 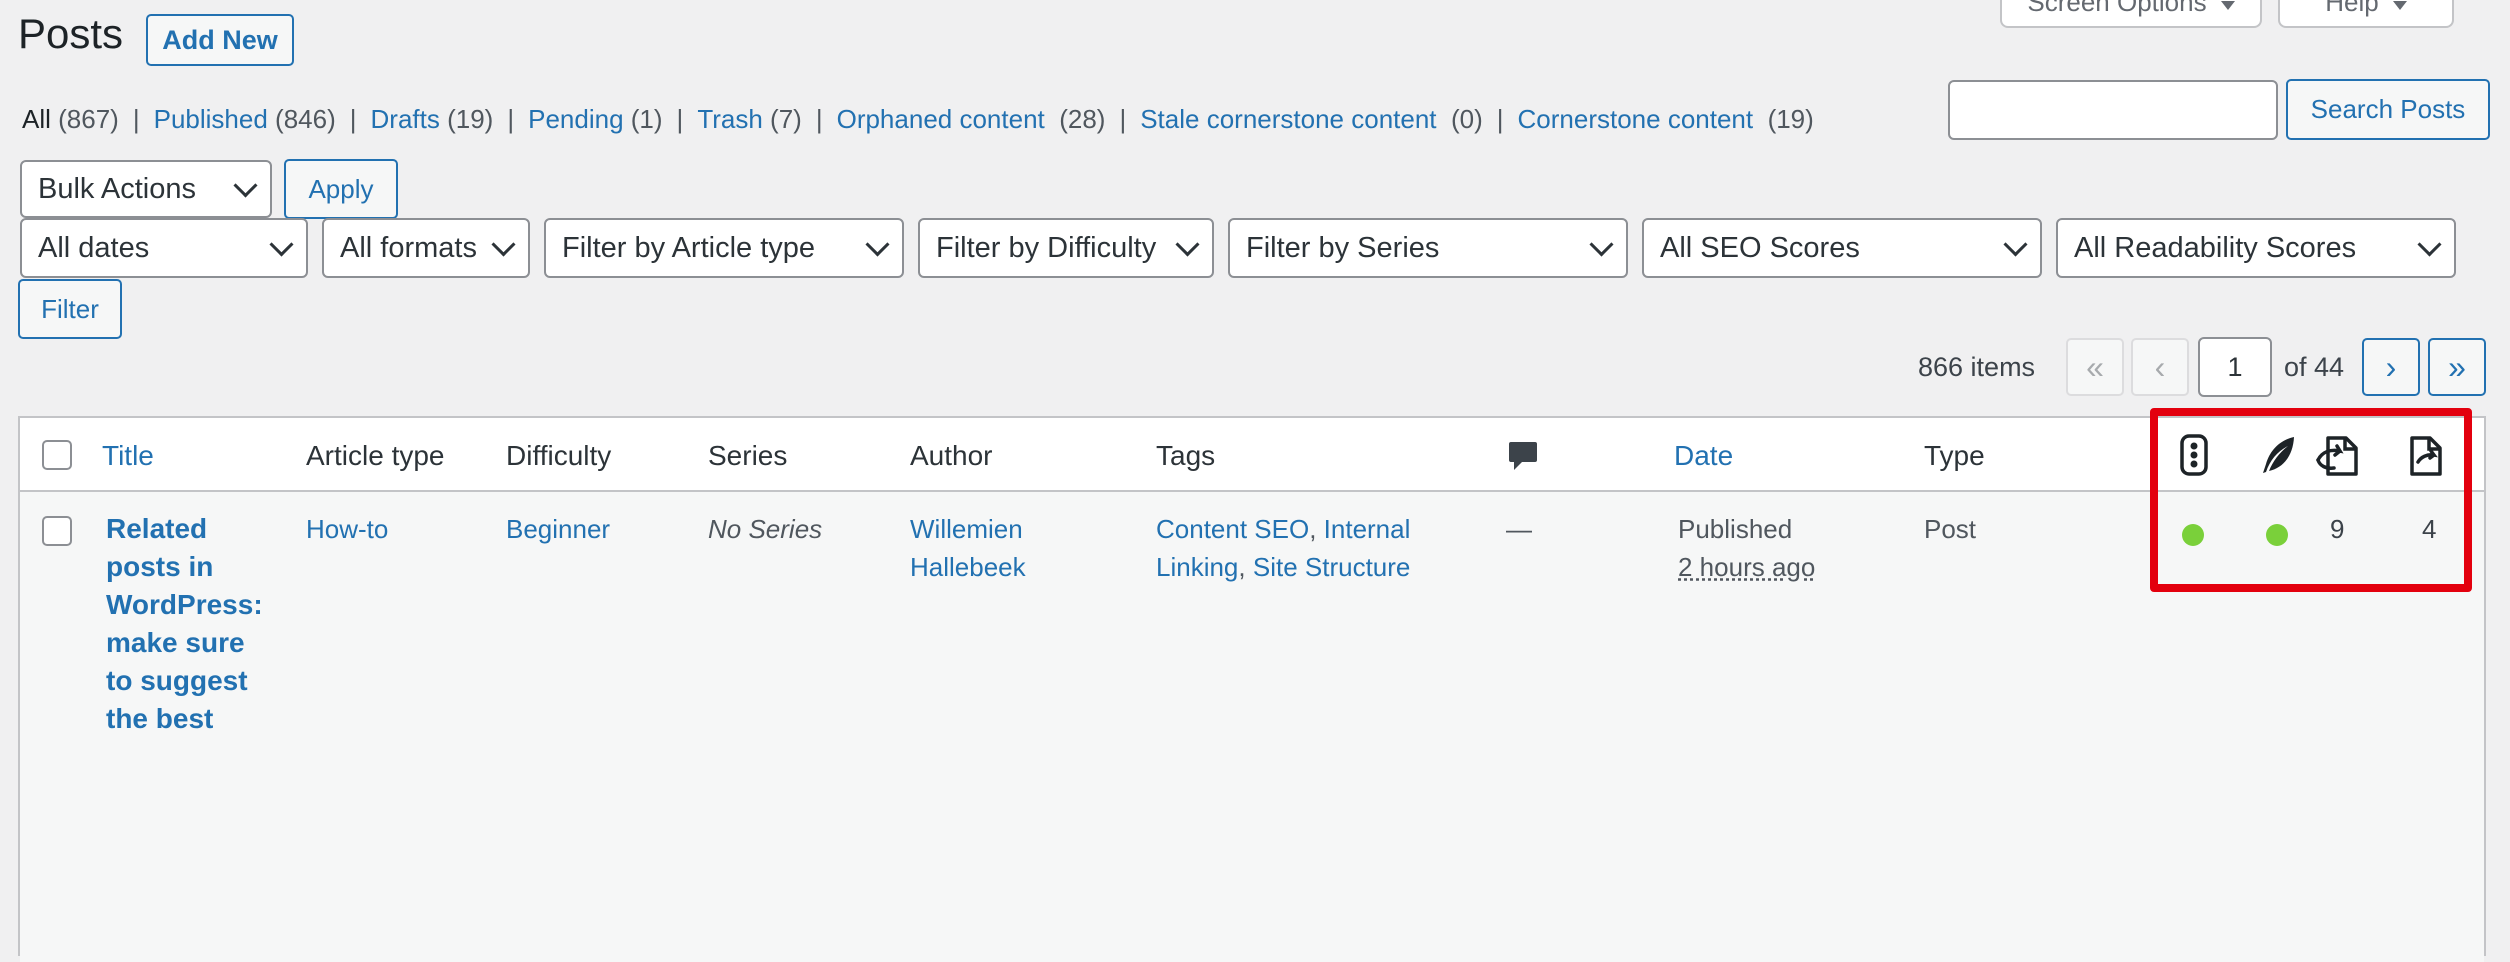 What do you see at coordinates (2160, 367) in the screenshot?
I see `previous-page-button: ‹` at bounding box center [2160, 367].